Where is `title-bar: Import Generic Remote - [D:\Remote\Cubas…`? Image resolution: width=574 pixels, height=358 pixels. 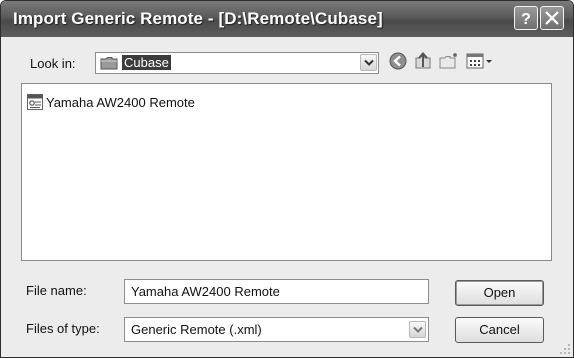
title-bar: Import Generic Remote - [D:\Remote\Cubas… is located at coordinates (287, 19).